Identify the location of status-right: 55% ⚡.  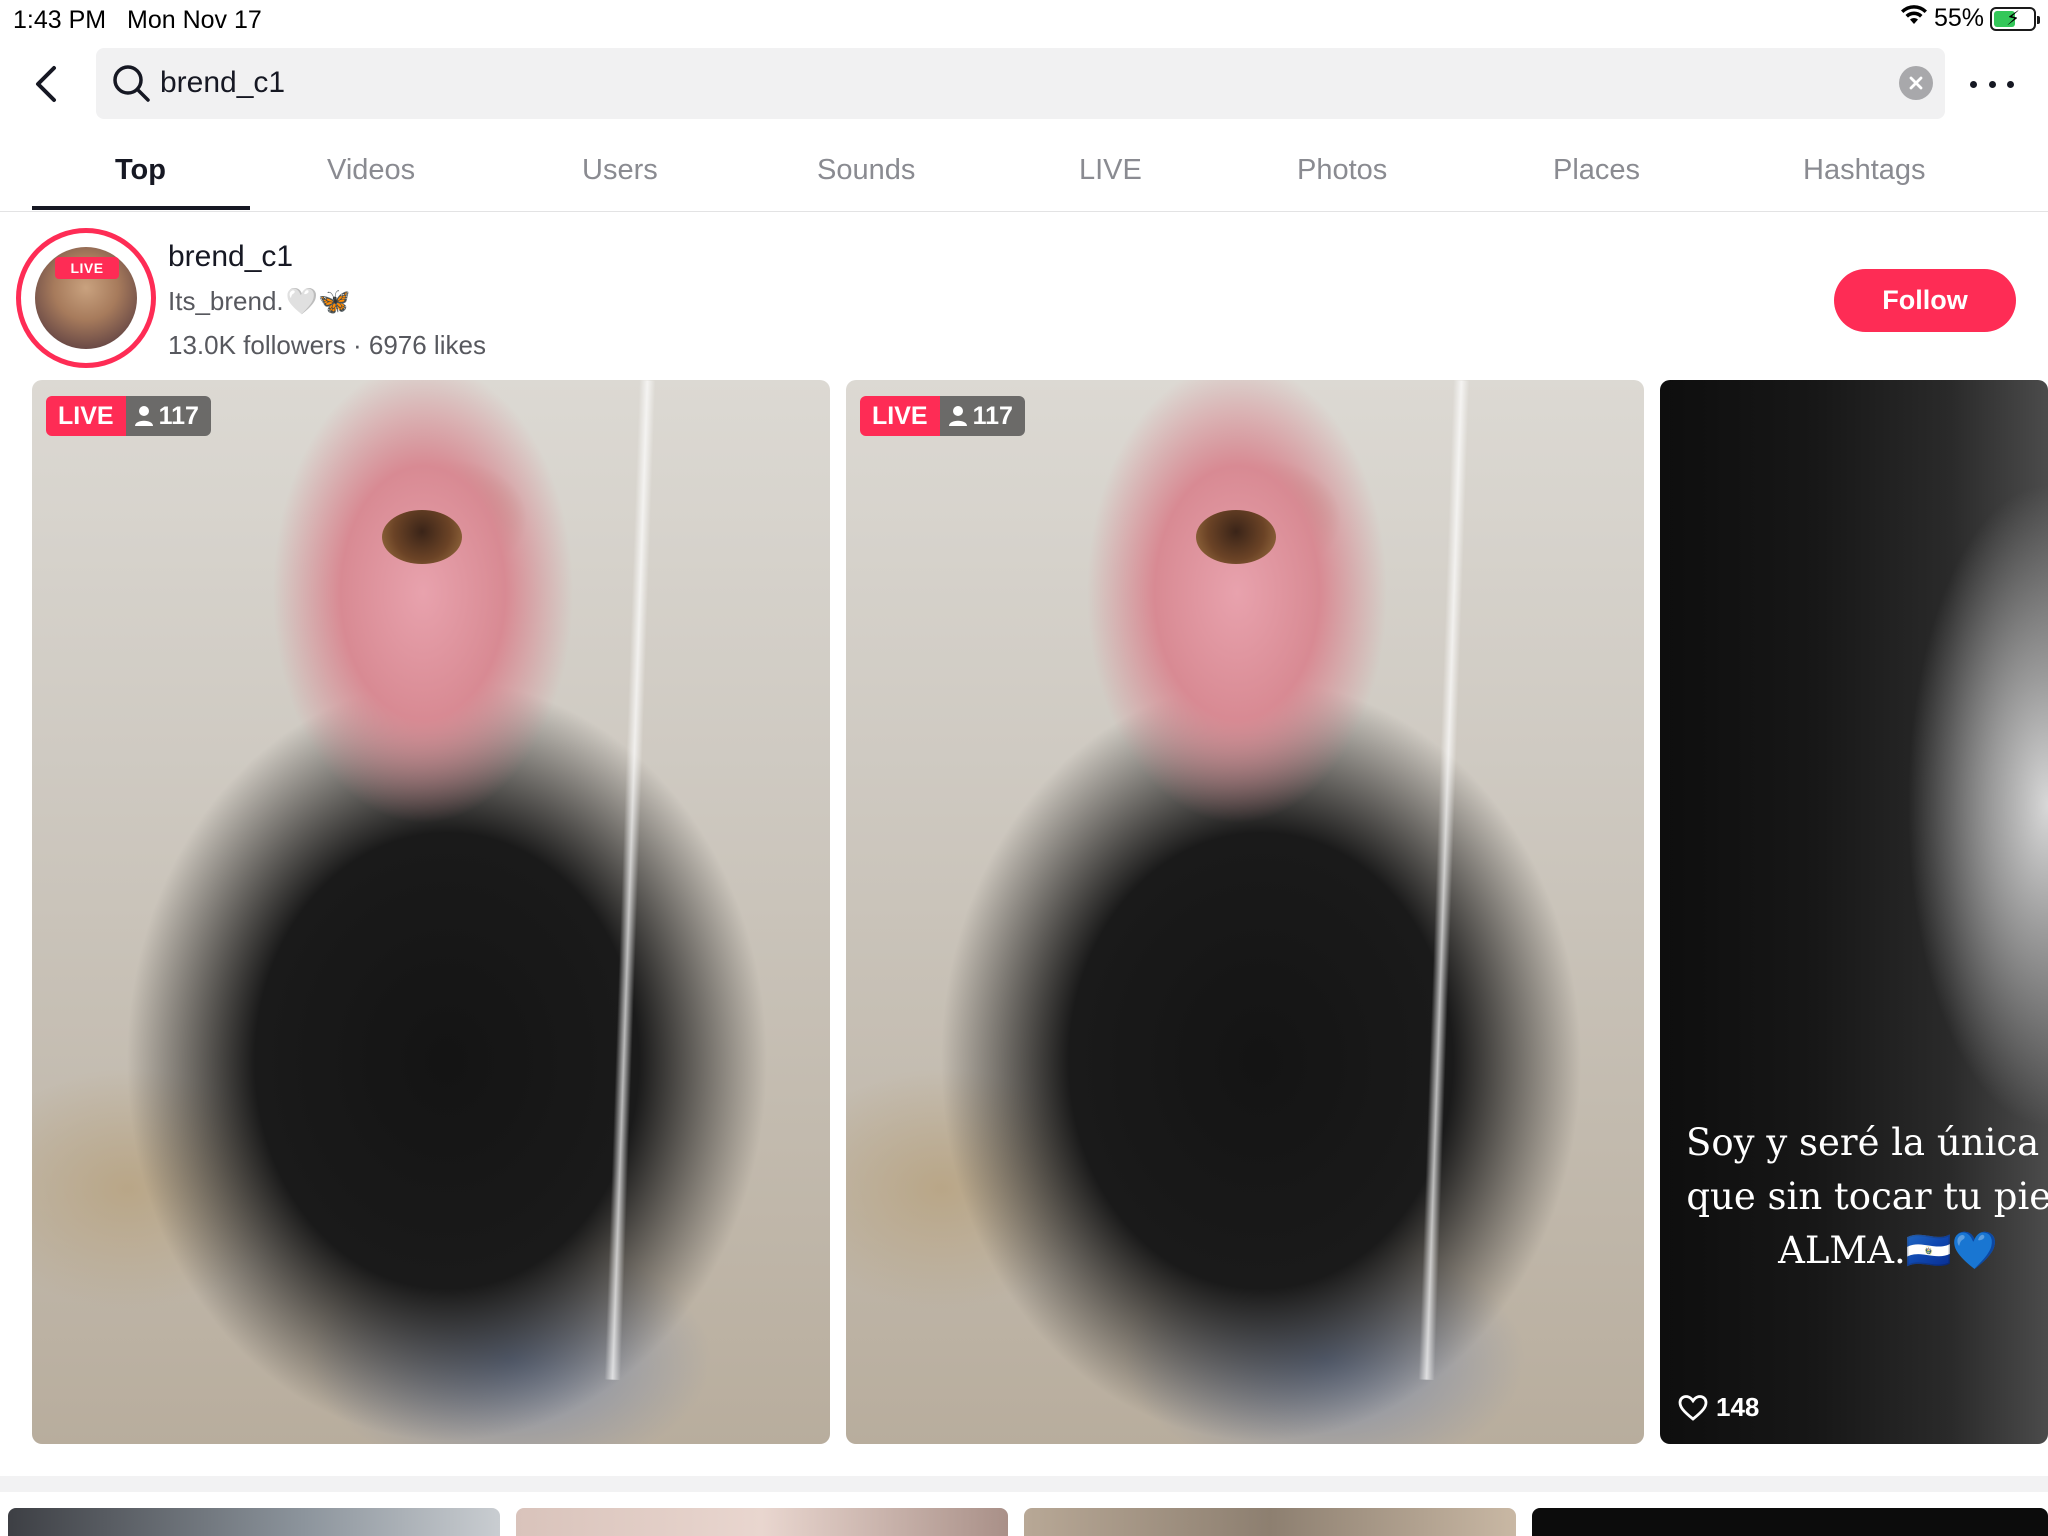
(1970, 18).